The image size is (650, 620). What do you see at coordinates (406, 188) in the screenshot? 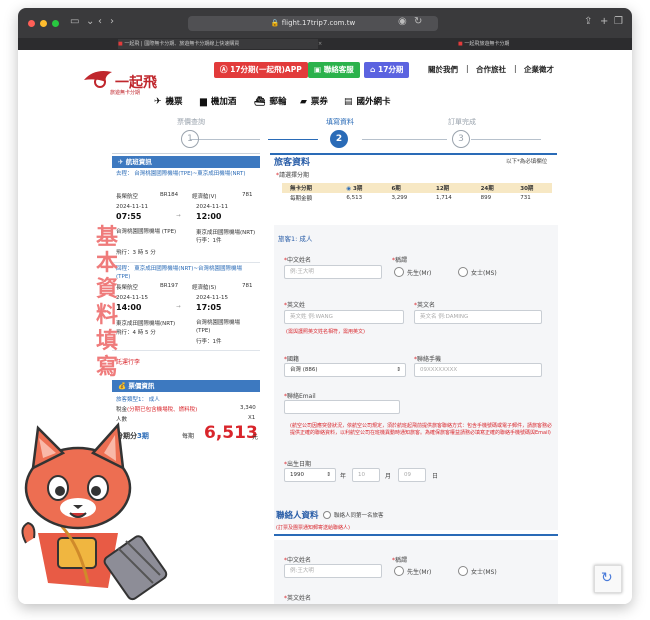
I see `installment-option-6: 6期` at bounding box center [406, 188].